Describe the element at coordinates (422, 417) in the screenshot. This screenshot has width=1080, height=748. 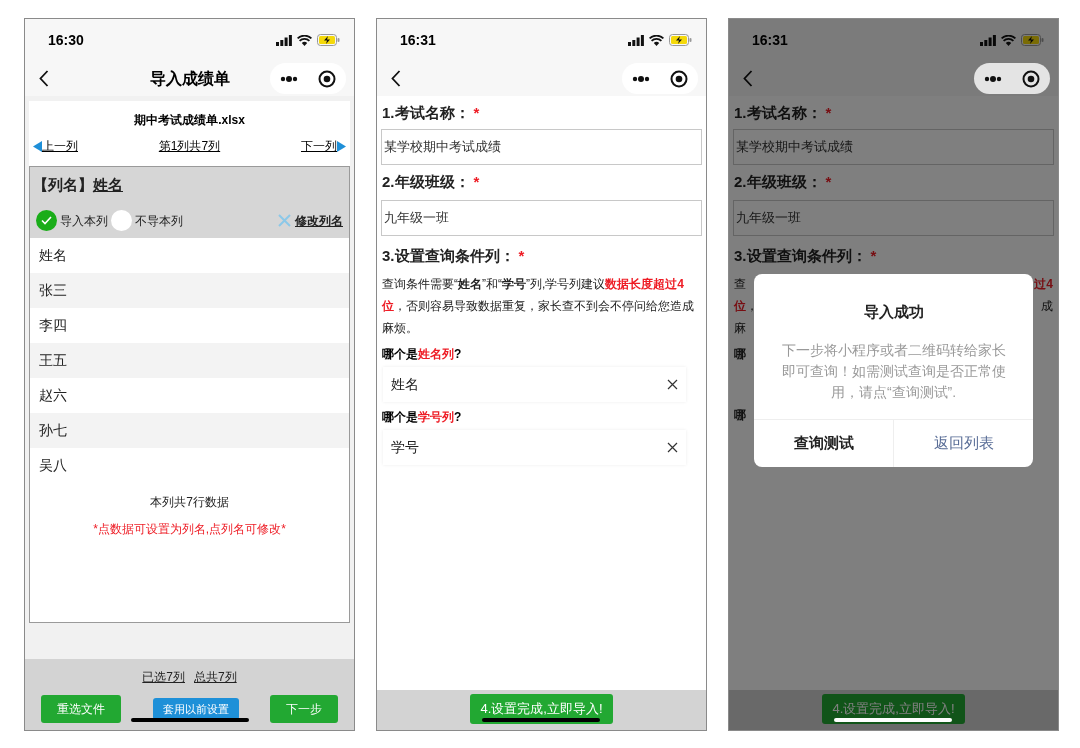
I see `question-label: 哪个是学号列?` at that location.